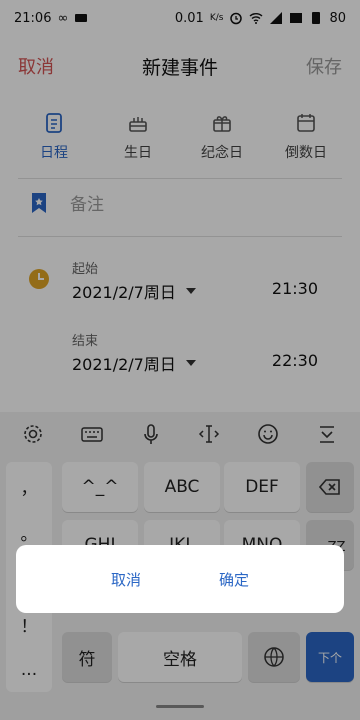  What do you see at coordinates (126, 579) in the screenshot?
I see `dialog-cancel-button: 取消` at bounding box center [126, 579].